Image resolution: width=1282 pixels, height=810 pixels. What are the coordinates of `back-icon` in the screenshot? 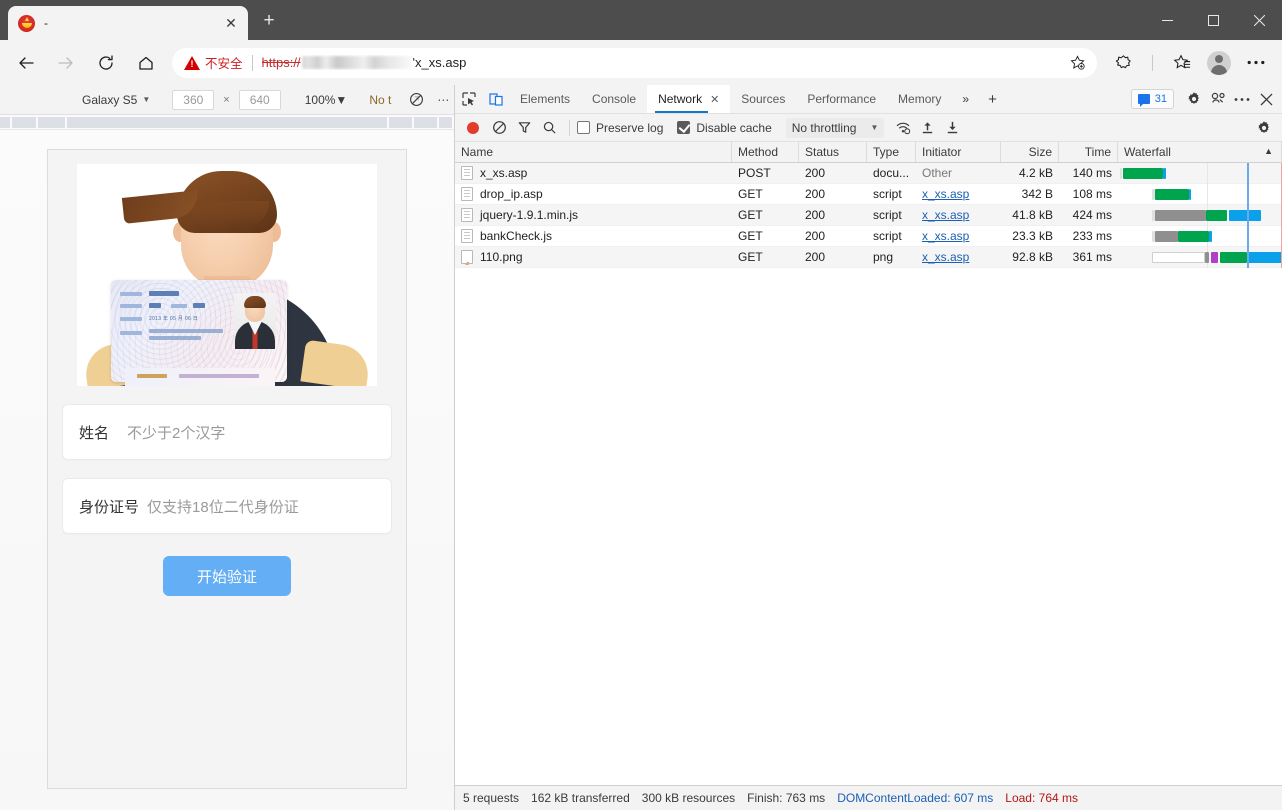 It's located at (26, 63).